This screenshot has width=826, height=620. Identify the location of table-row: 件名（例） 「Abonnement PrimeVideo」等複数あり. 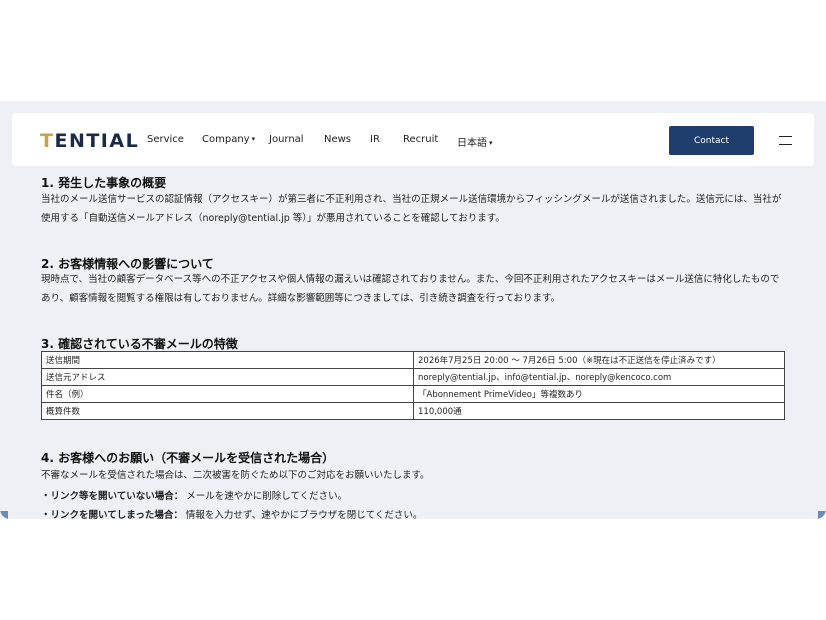
(413, 394).